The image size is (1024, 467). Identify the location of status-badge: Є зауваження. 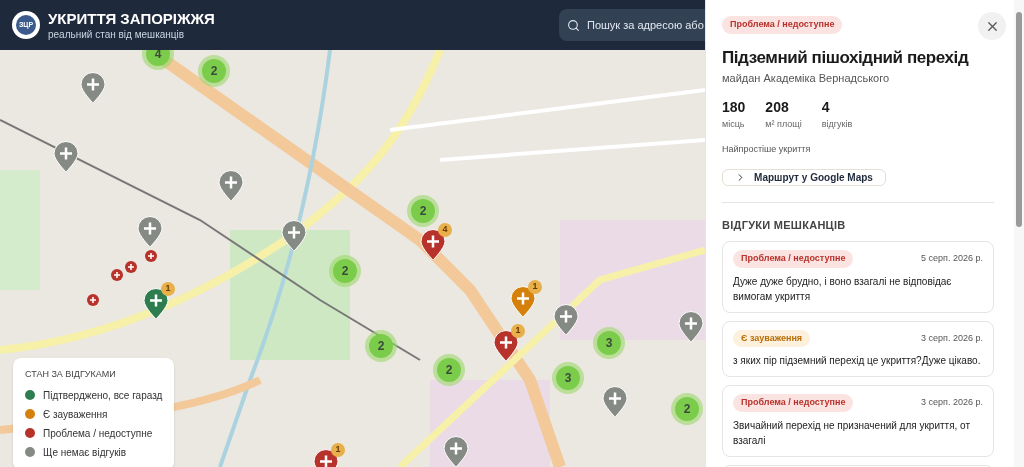
(772, 338).